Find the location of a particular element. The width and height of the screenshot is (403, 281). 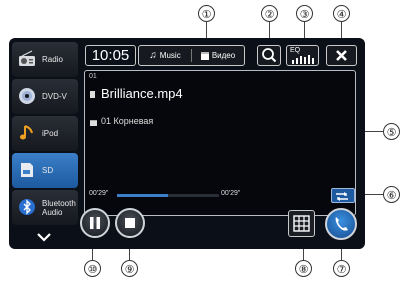

clock-display: 10:05 is located at coordinates (110, 55).